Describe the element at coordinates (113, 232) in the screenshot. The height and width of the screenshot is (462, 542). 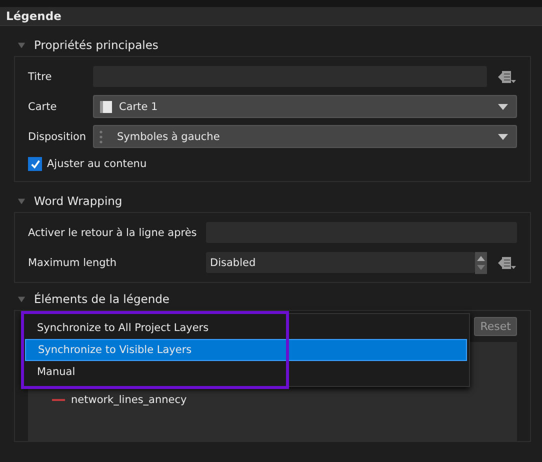
I see `field-label: Activer le retour à la ligne après` at that location.